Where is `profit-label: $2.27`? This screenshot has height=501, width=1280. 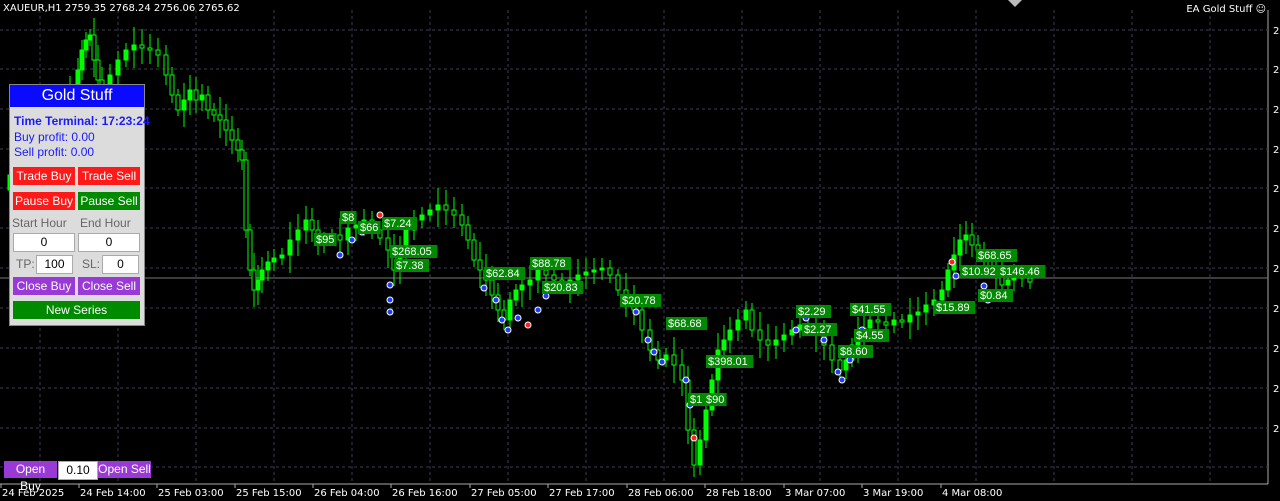 profit-label: $2.27 is located at coordinates (818, 330).